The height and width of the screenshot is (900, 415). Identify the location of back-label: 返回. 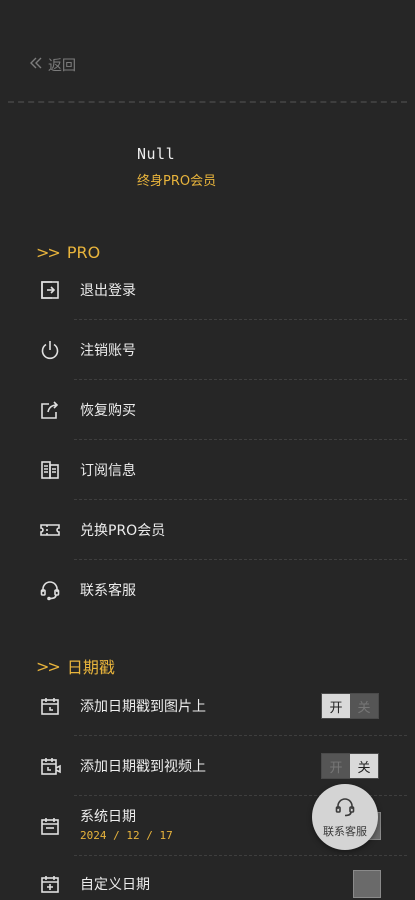
(62, 66).